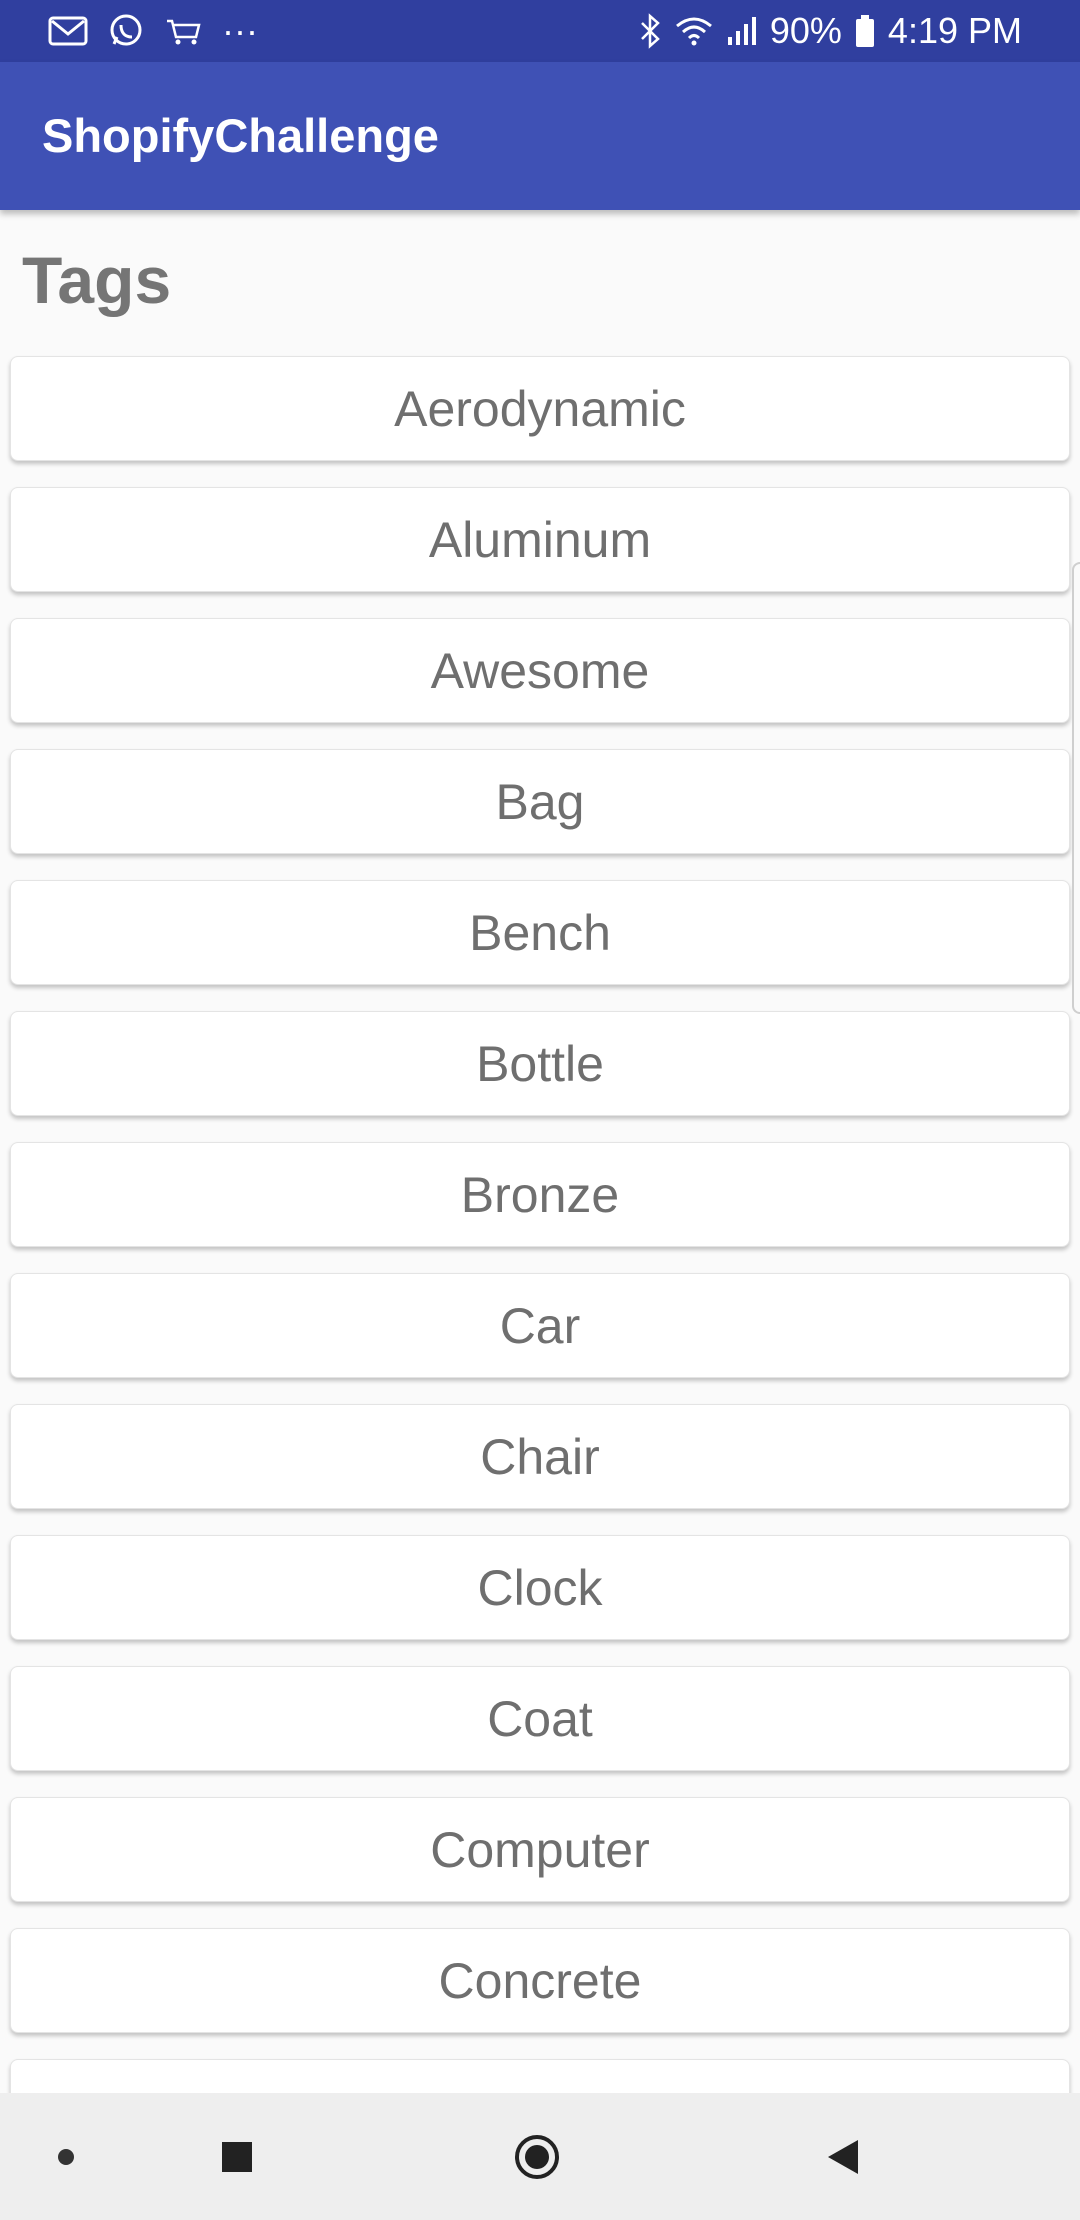 The width and height of the screenshot is (1080, 2220). What do you see at coordinates (68, 31) in the screenshot?
I see `gmail-icon` at bounding box center [68, 31].